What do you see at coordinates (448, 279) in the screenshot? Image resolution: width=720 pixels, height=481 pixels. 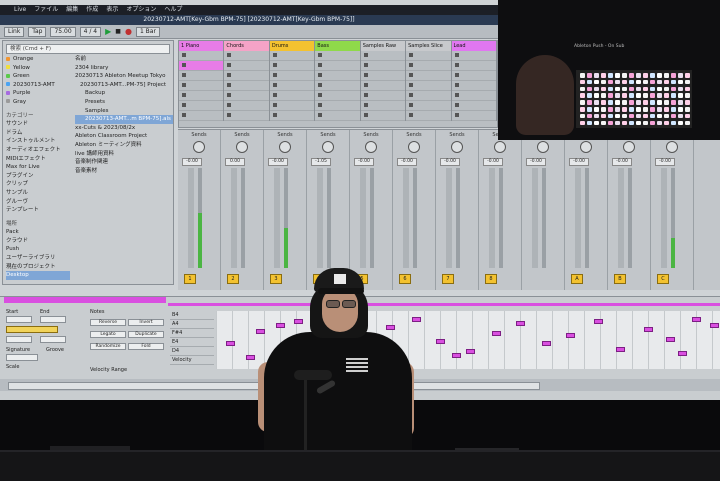 I see `track-activator-button: 7` at bounding box center [448, 279].